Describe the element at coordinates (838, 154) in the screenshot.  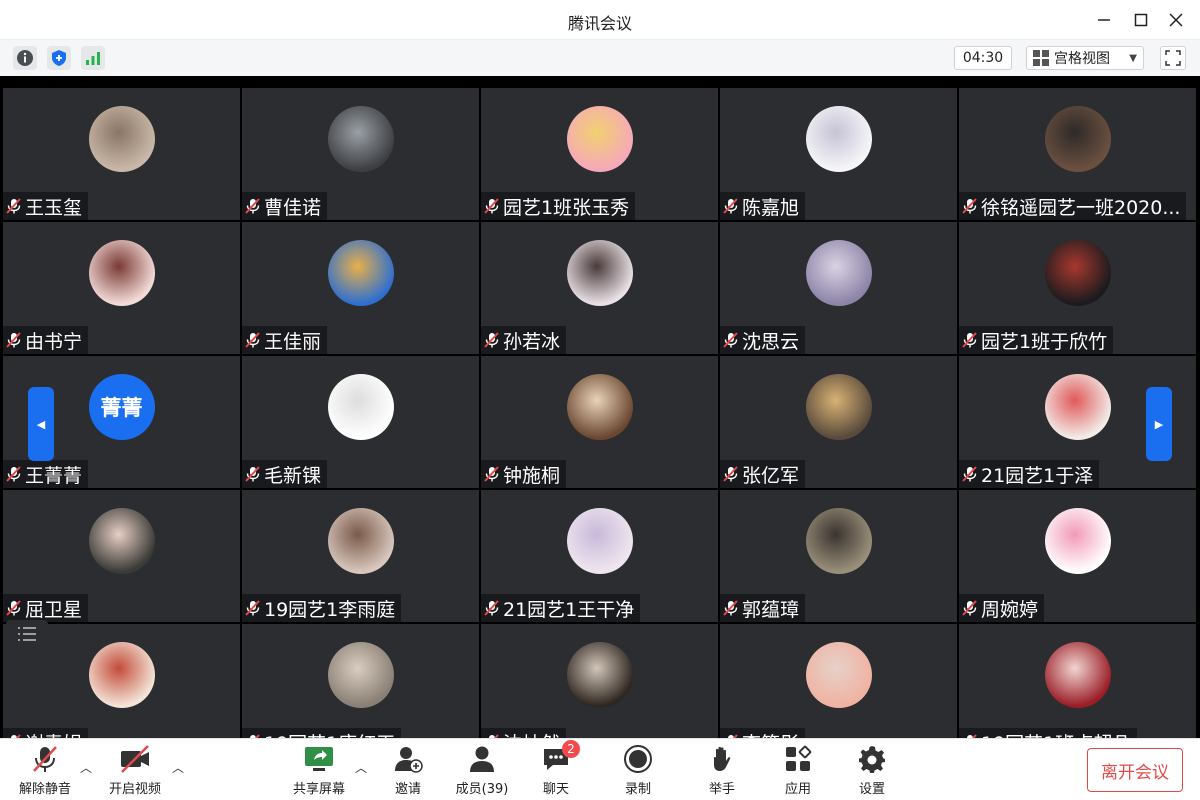
I see `participant-tile: 陈嘉旭` at that location.